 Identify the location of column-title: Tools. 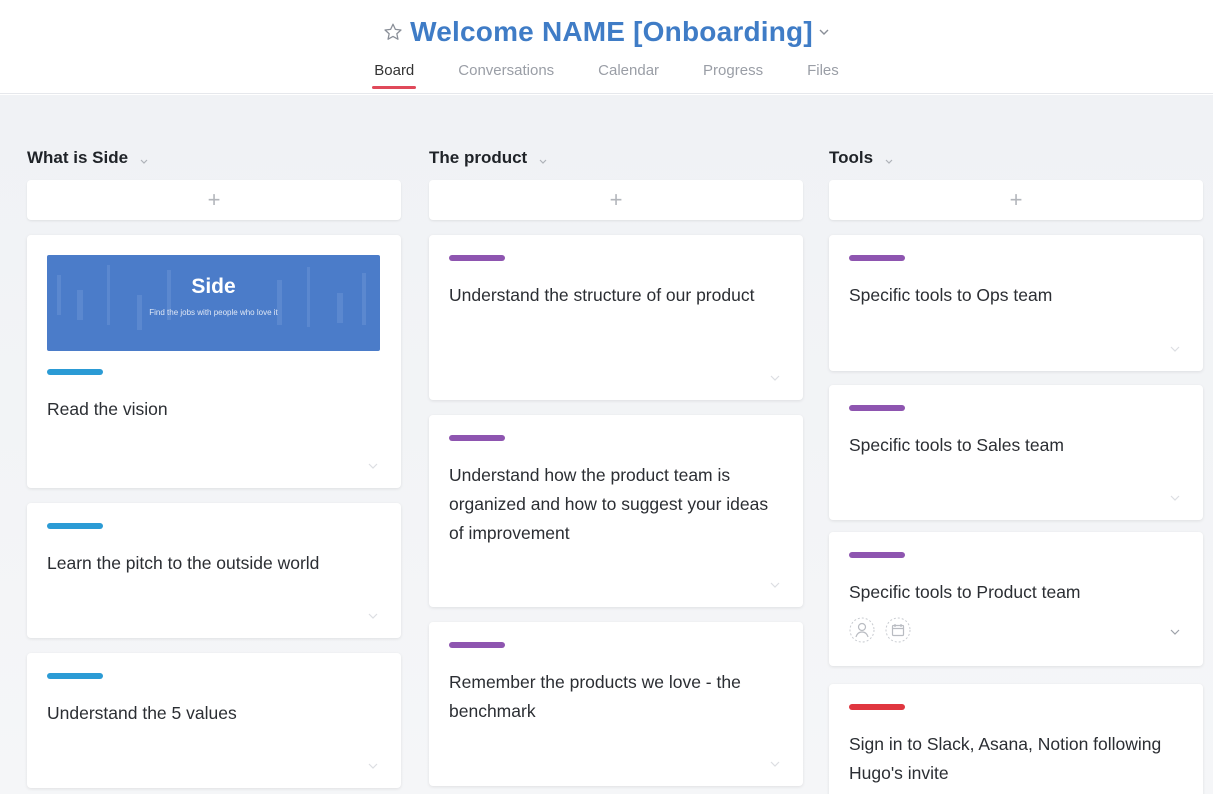
(851, 157).